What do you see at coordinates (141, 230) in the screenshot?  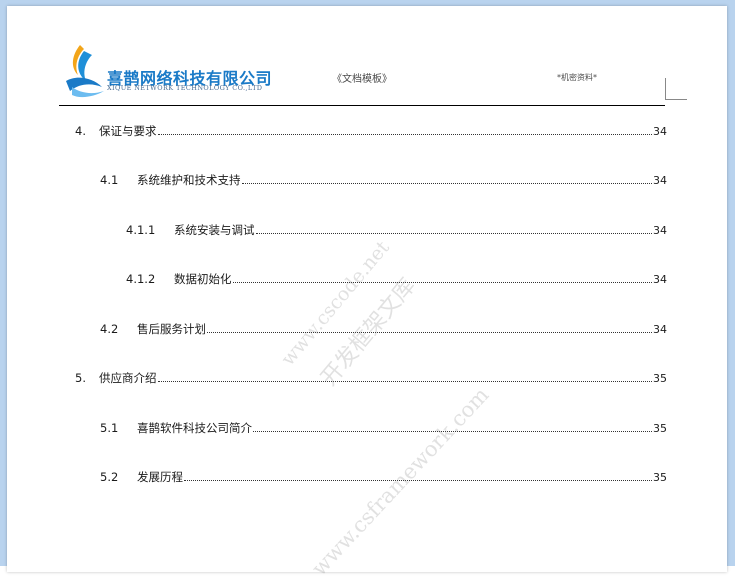 I see `toc-entry-number: 4.1.1` at bounding box center [141, 230].